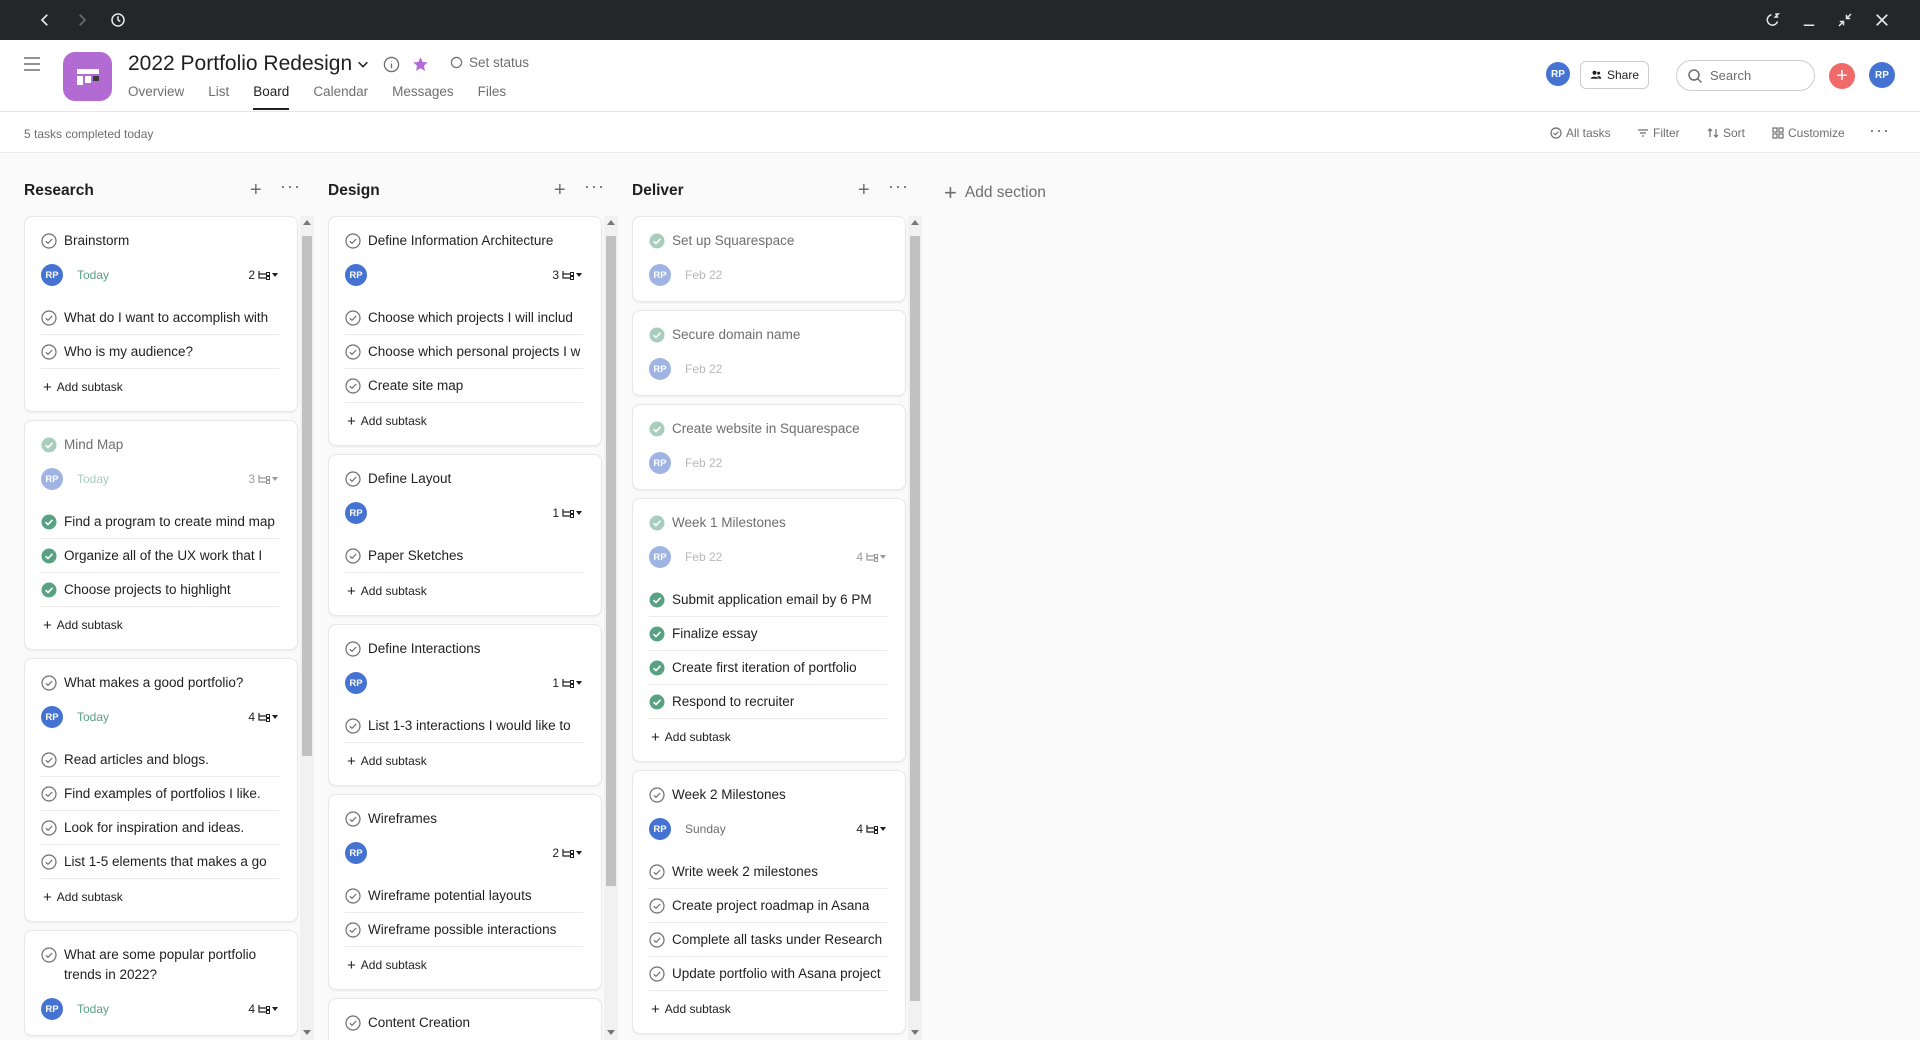 The width and height of the screenshot is (1920, 1040). What do you see at coordinates (745, 871) in the screenshot?
I see `subtask-label: Write week 2 milestones` at bounding box center [745, 871].